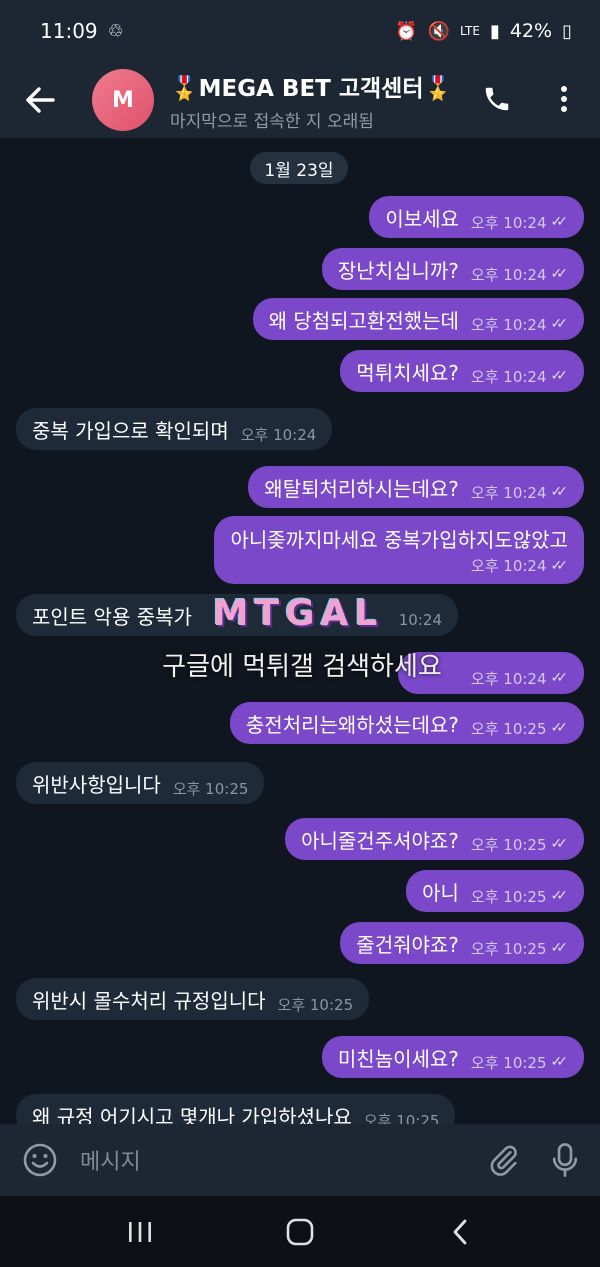 The image size is (600, 1267). I want to click on avatar-initial: M, so click(123, 100).